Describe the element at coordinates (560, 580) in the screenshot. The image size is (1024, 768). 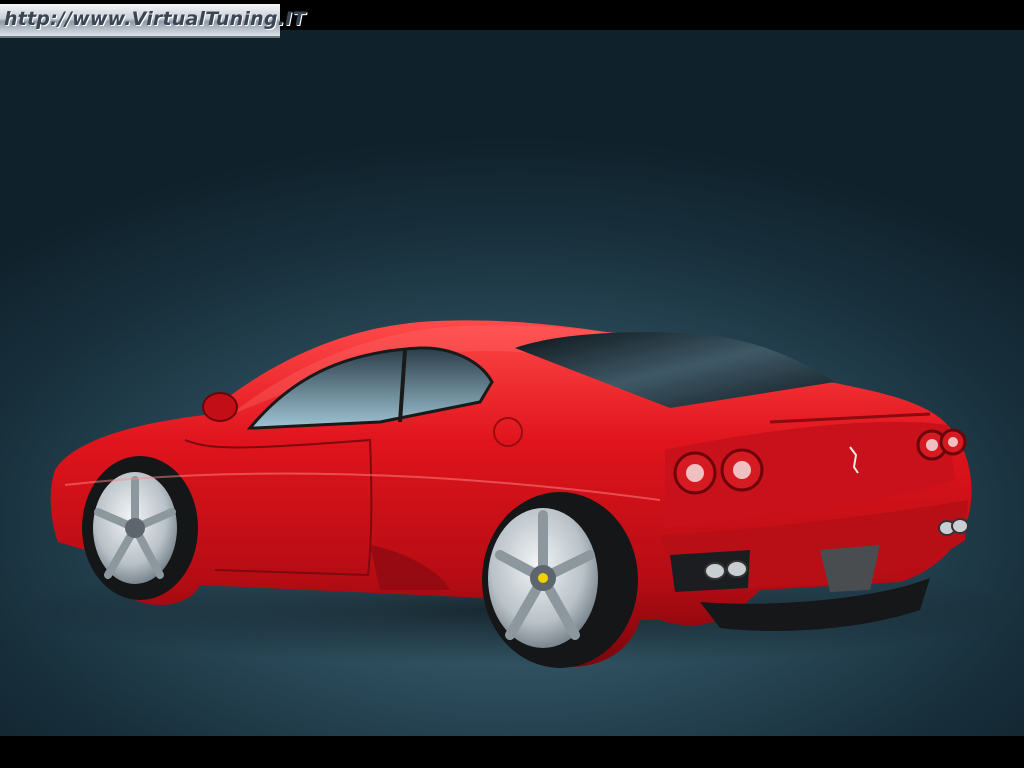
I see `rear-wheel` at that location.